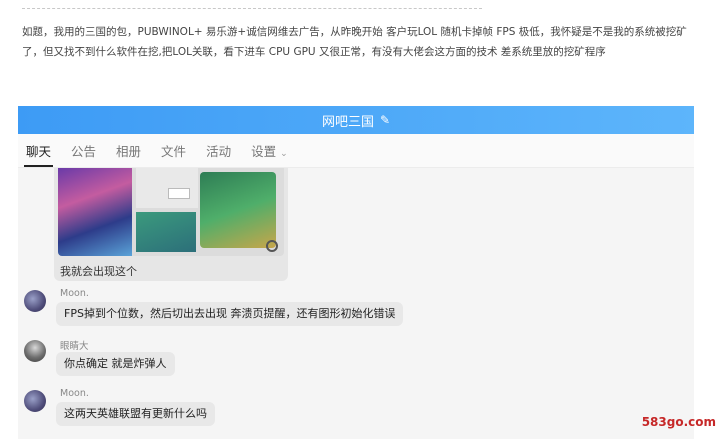 Image resolution: width=722 pixels, height=439 pixels. What do you see at coordinates (83, 154) in the screenshot?
I see `tab-announcement: 公告` at bounding box center [83, 154].